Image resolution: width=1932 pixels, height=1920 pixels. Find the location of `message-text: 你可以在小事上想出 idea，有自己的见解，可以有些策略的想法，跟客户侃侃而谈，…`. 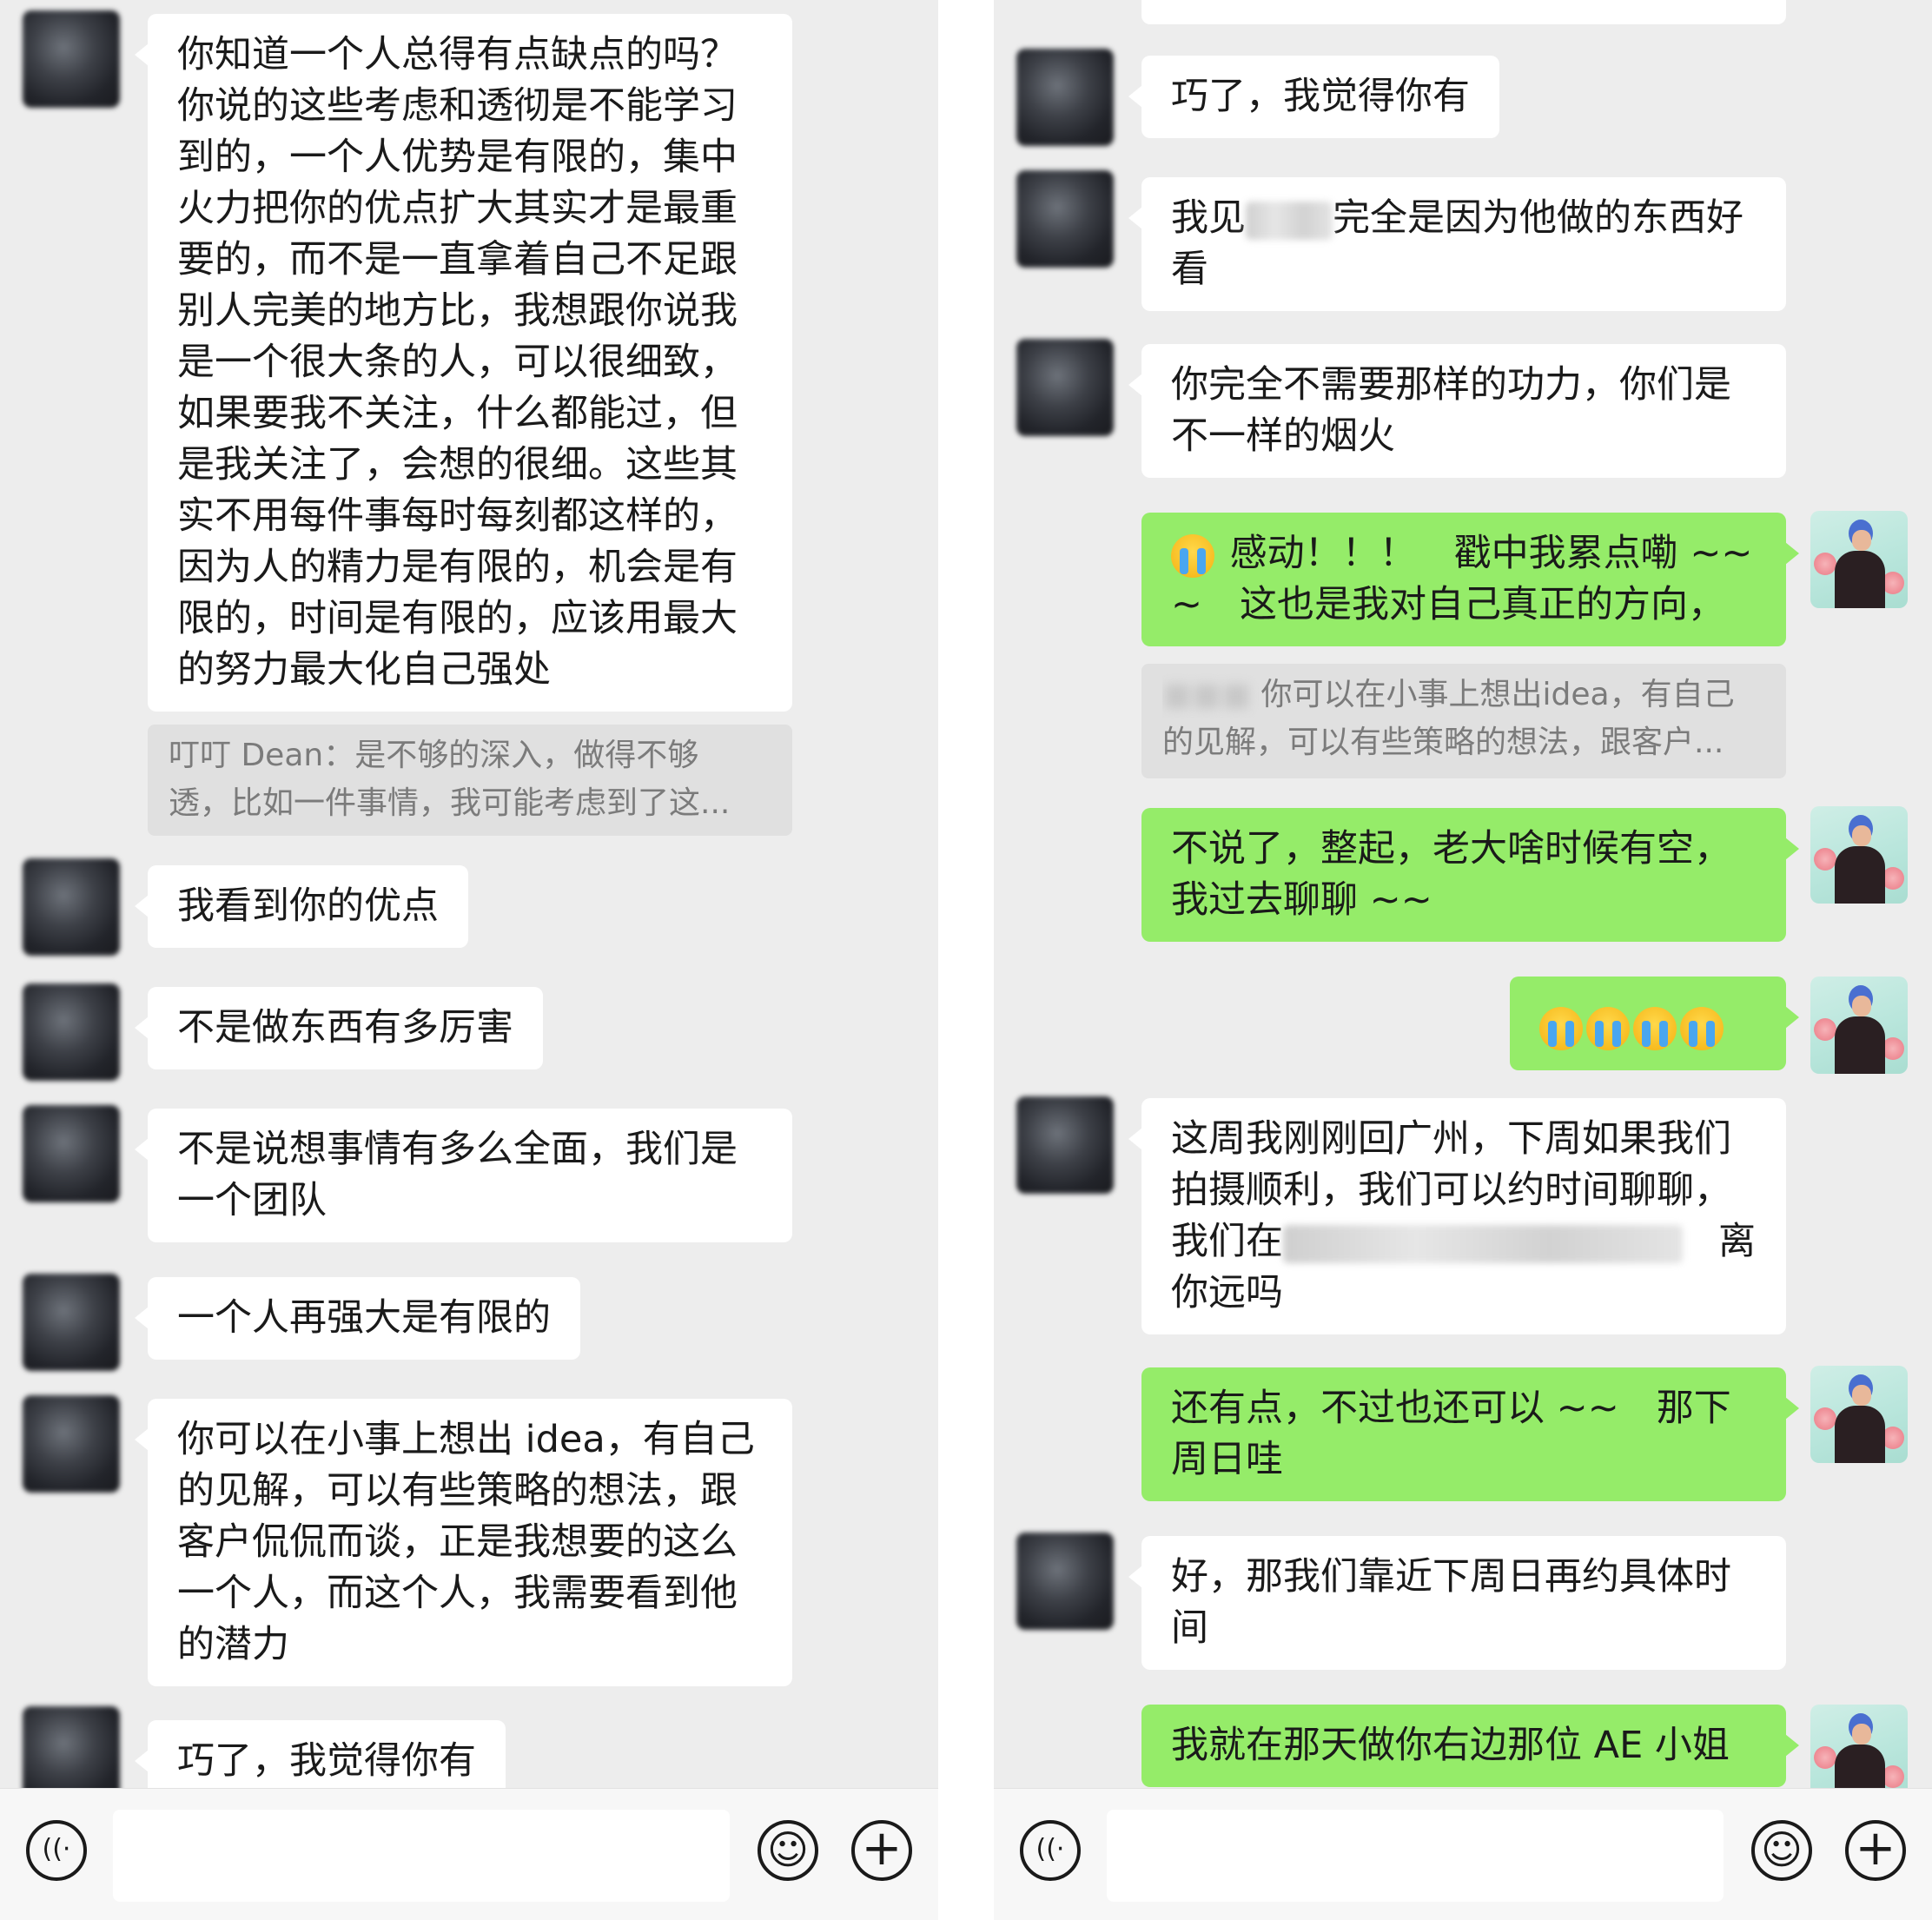

message-text: 你可以在小事上想出 idea，有自己的见解，可以有些策略的想法，跟客户侃侃而谈，… is located at coordinates (466, 1542).